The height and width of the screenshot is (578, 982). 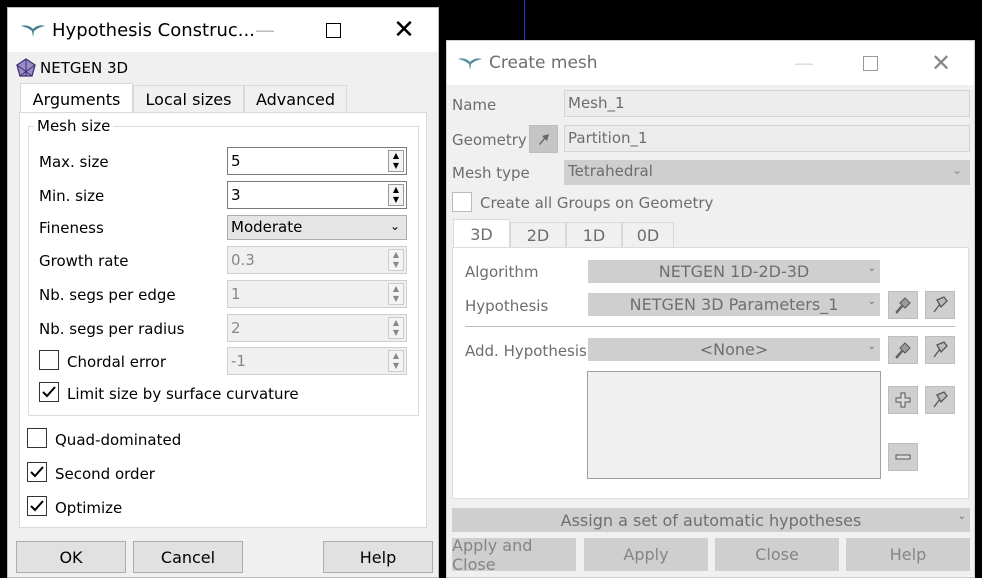 I want to click on plus-icon, so click(x=903, y=400).